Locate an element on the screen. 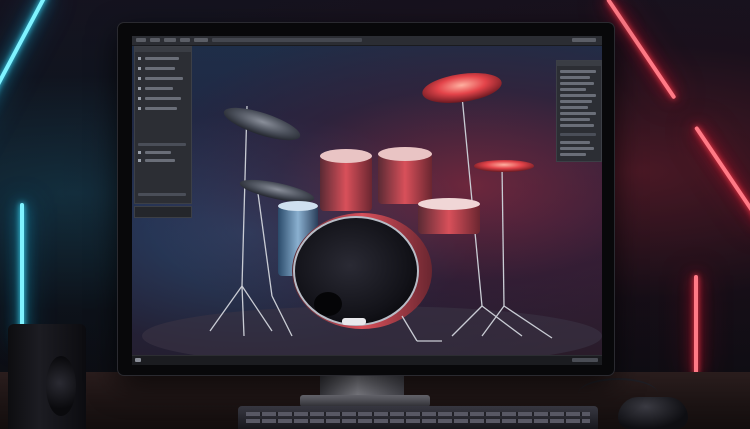 Image resolution: width=750 pixels, height=429 pixels. tools-icon is located at coordinates (170, 40).